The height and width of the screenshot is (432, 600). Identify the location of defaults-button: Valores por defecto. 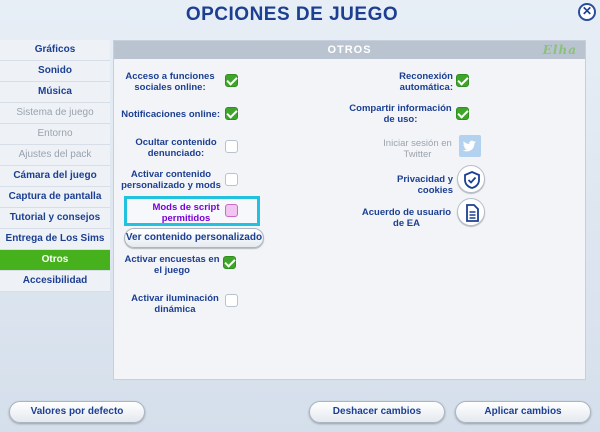
(77, 412).